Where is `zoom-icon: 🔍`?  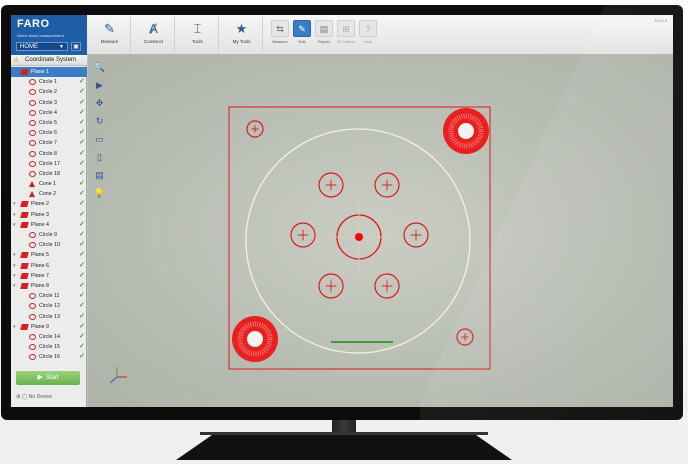
zoom-icon: 🔍 is located at coordinates (99, 67).